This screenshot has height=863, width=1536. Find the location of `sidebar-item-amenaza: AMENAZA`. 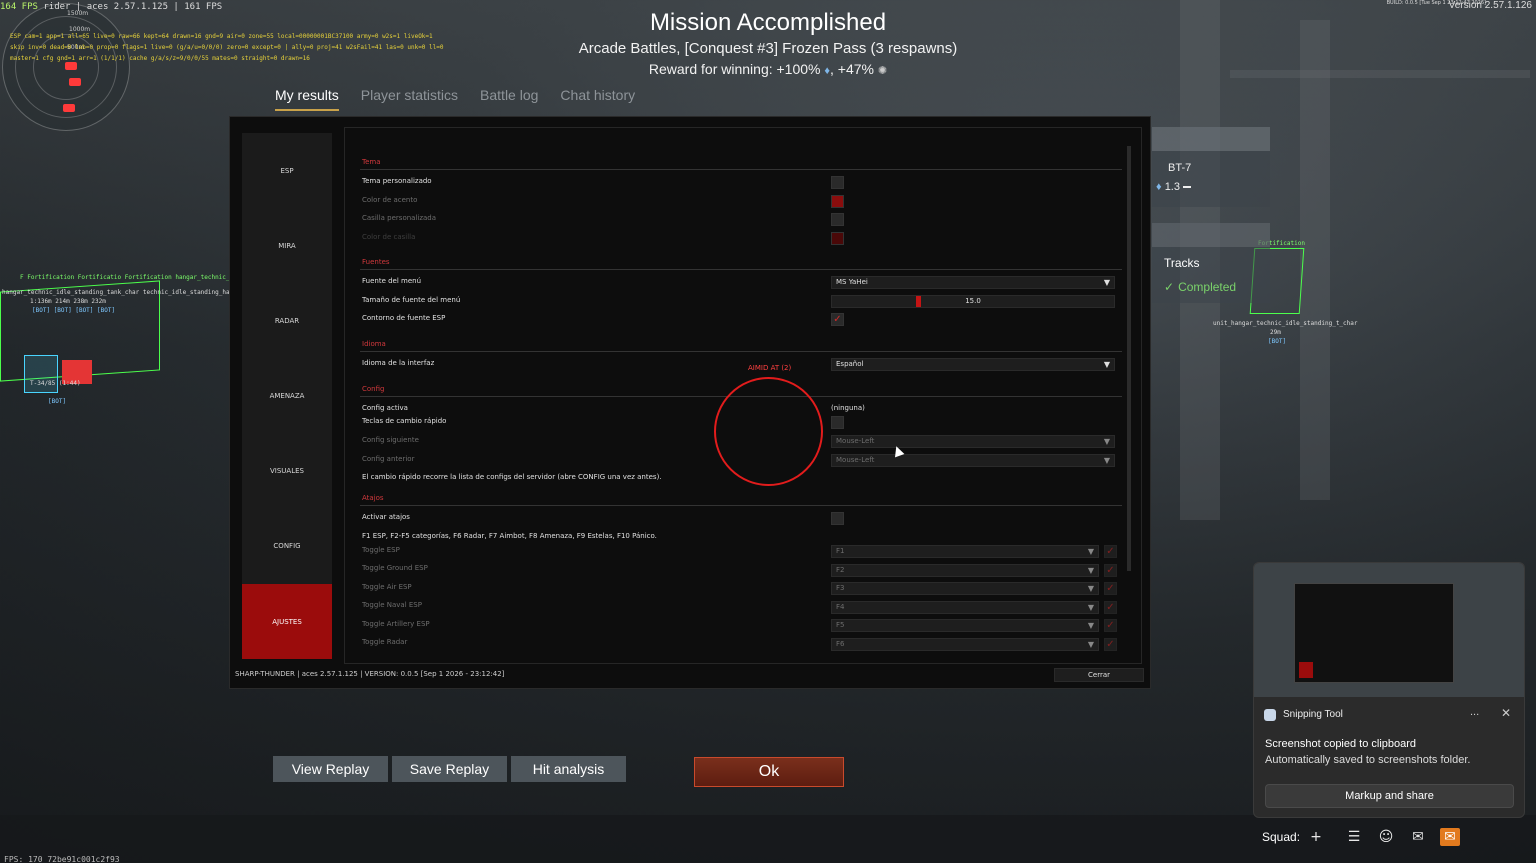

sidebar-item-amenaza: AMENAZA is located at coordinates (287, 395).